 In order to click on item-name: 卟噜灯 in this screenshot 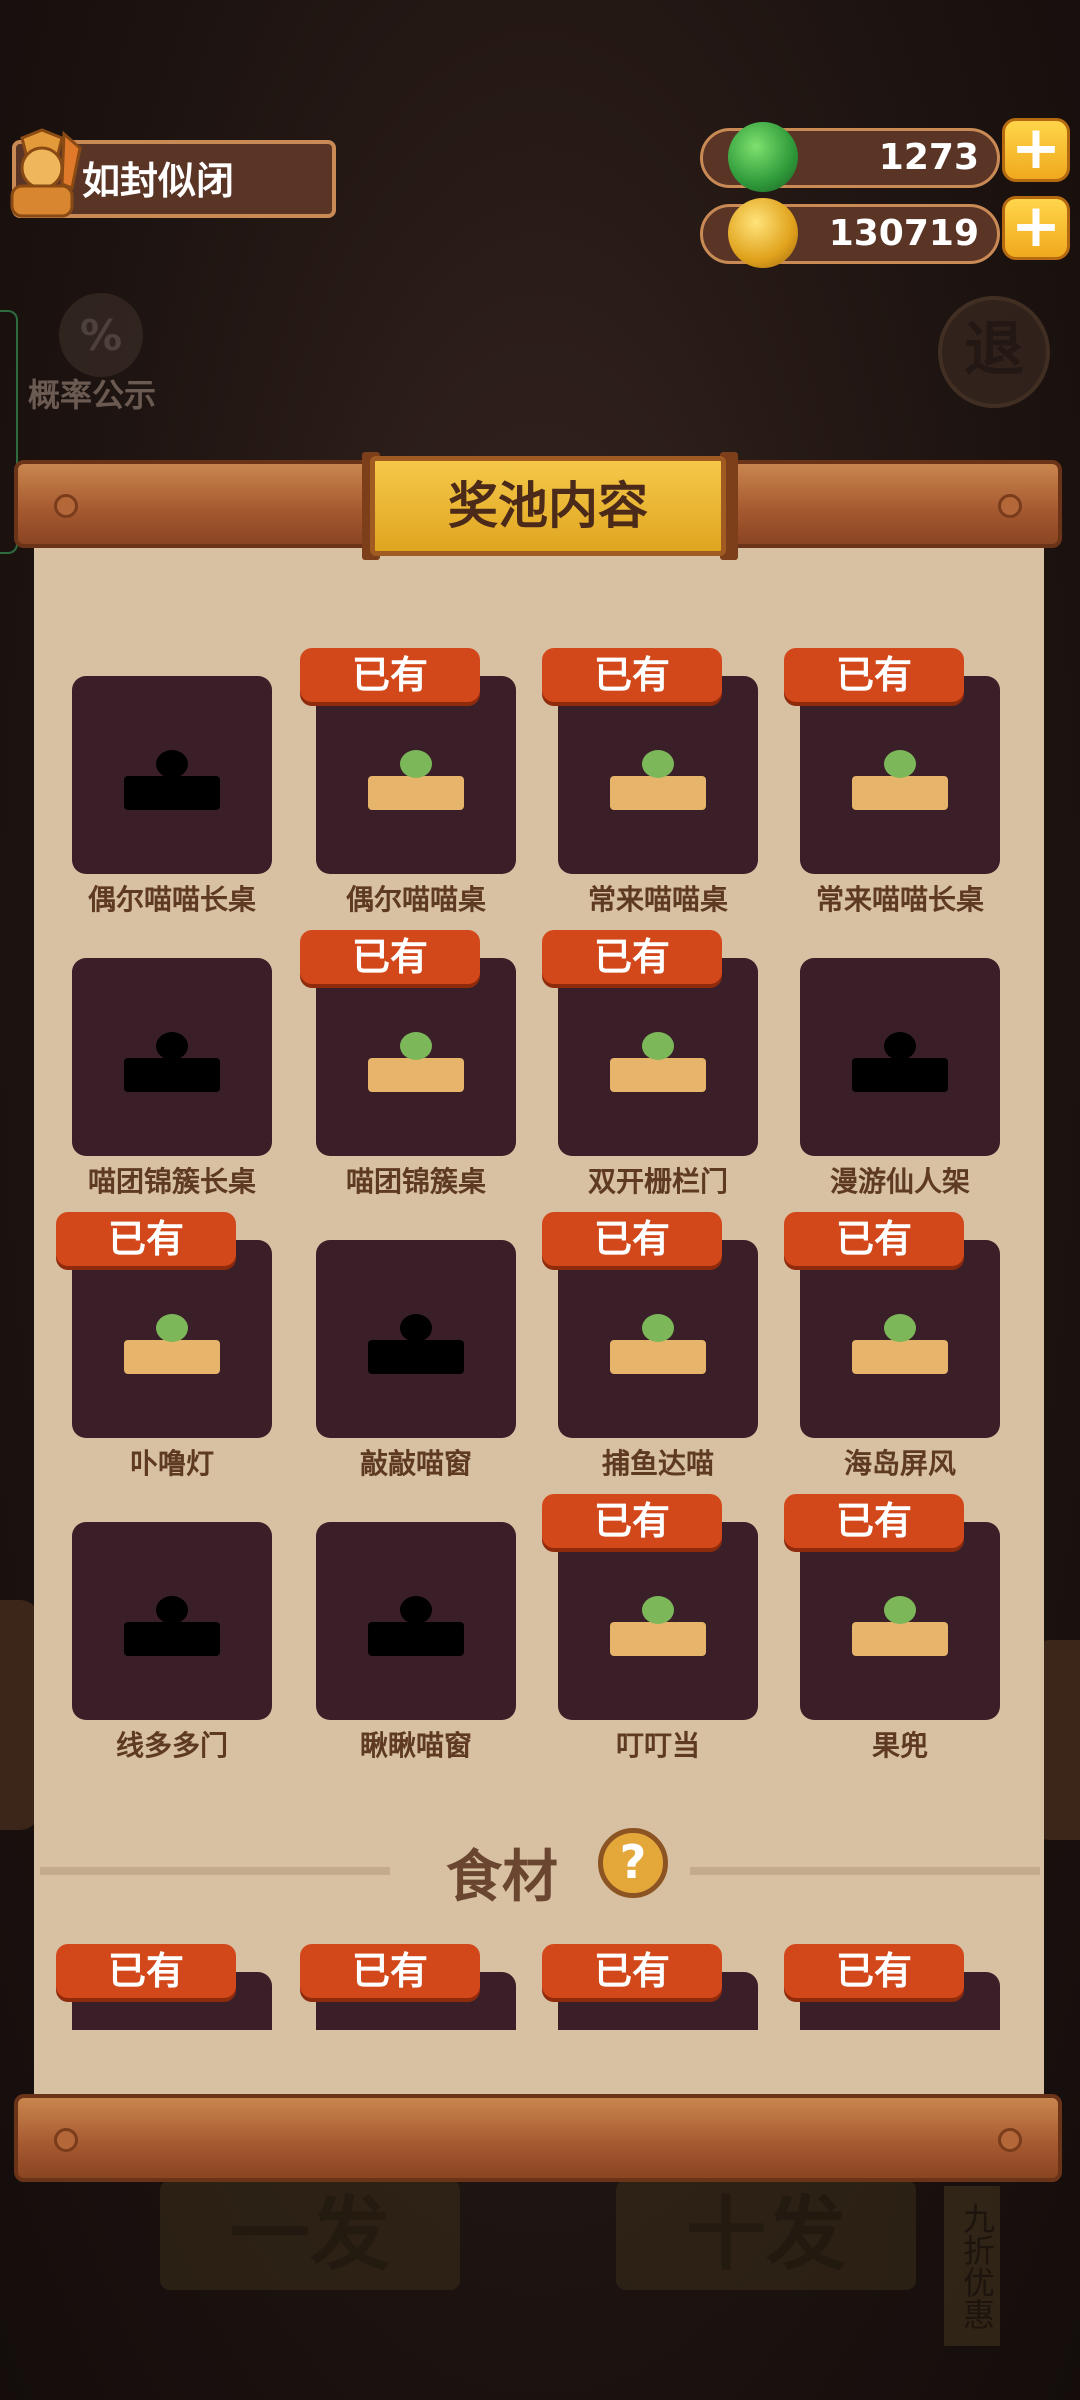, I will do `click(171, 1463)`.